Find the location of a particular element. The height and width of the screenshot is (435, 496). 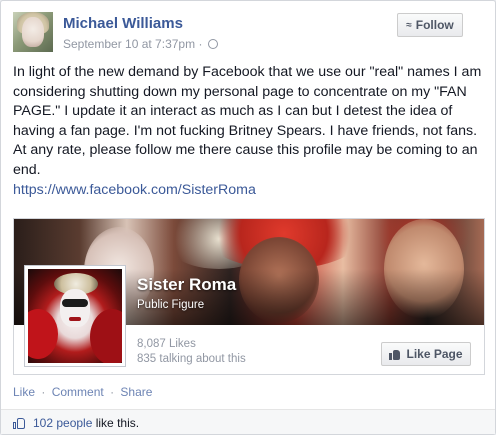

like-page-button: Like Page is located at coordinates (426, 354).